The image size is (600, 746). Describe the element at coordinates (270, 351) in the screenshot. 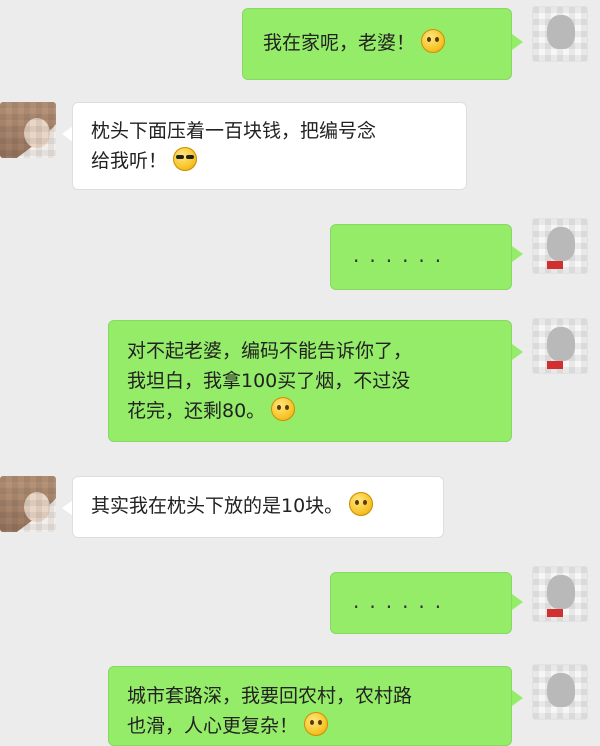

I see `message-text-line: 对不起老婆，编码不能告诉你了，` at that location.